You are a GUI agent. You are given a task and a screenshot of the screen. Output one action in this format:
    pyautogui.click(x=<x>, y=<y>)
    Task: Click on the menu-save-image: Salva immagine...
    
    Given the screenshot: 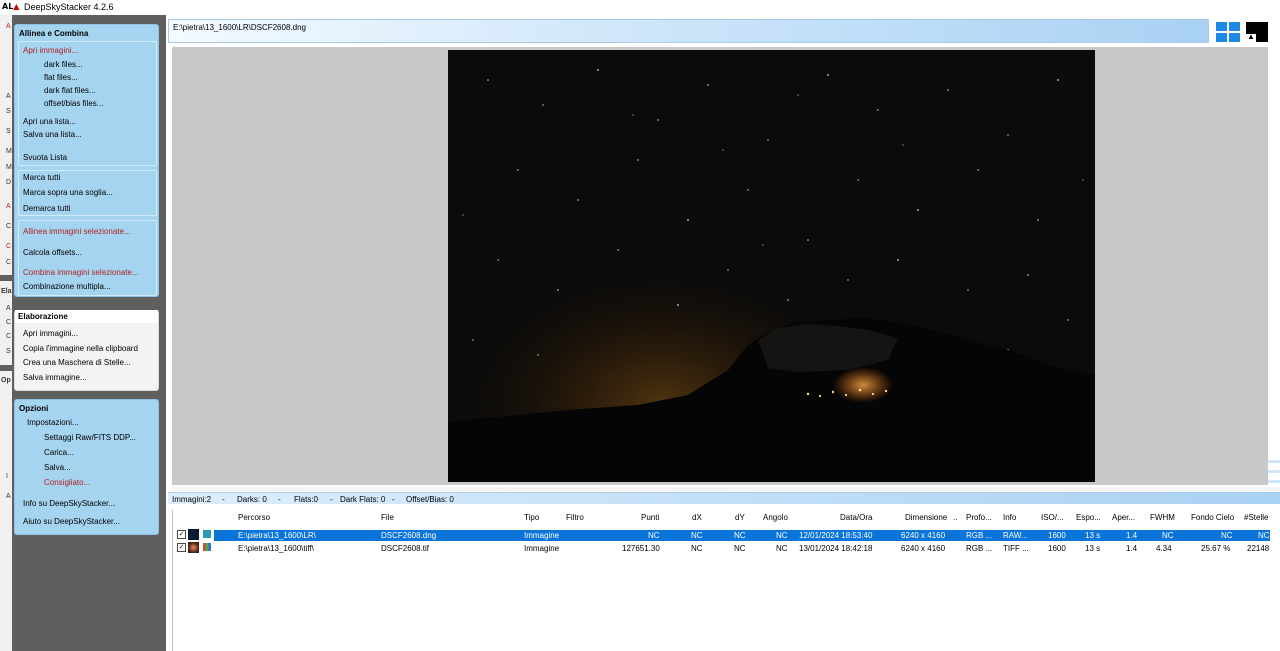 What is the action you would take?
    pyautogui.click(x=55, y=377)
    